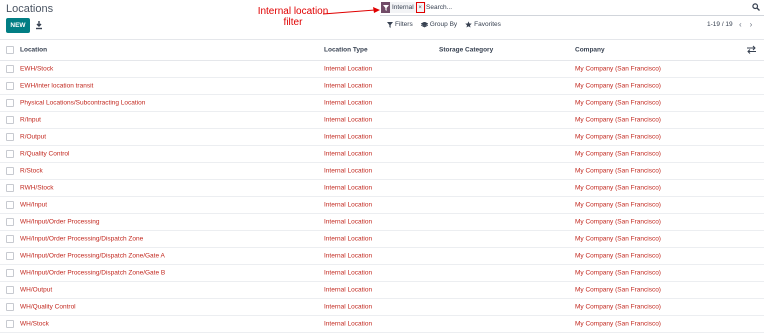 The width and height of the screenshot is (764, 333). What do you see at coordinates (30, 119) in the screenshot?
I see `cell-location: R/Input` at bounding box center [30, 119].